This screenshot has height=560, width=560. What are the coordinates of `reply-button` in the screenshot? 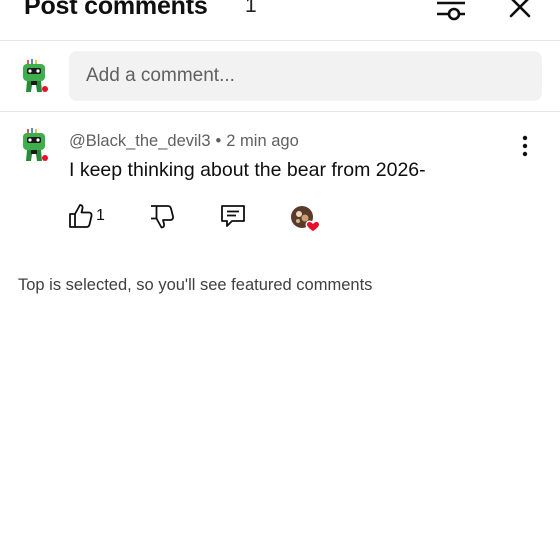 It's located at (233, 216).